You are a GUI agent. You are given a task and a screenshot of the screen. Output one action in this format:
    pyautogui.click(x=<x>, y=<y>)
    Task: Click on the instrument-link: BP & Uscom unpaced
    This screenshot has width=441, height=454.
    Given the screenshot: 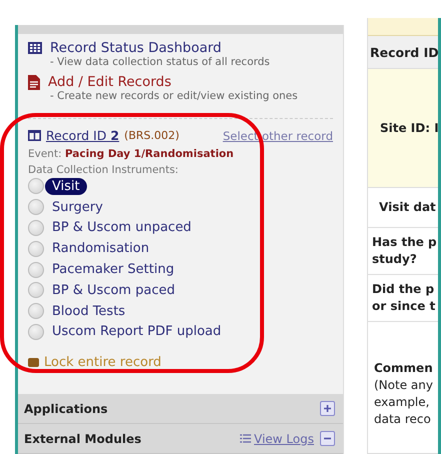 What is the action you would take?
    pyautogui.click(x=121, y=227)
    